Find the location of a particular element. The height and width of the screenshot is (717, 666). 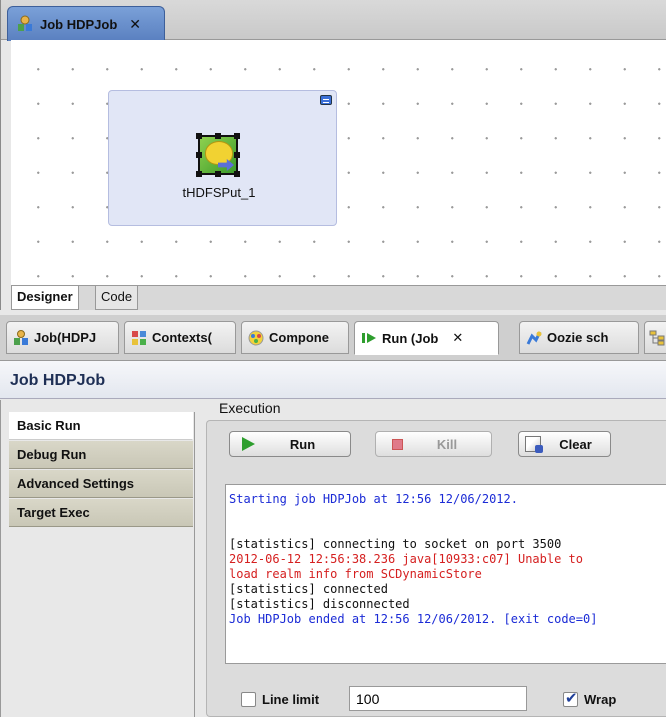

subjob-menu-icon is located at coordinates (326, 100).